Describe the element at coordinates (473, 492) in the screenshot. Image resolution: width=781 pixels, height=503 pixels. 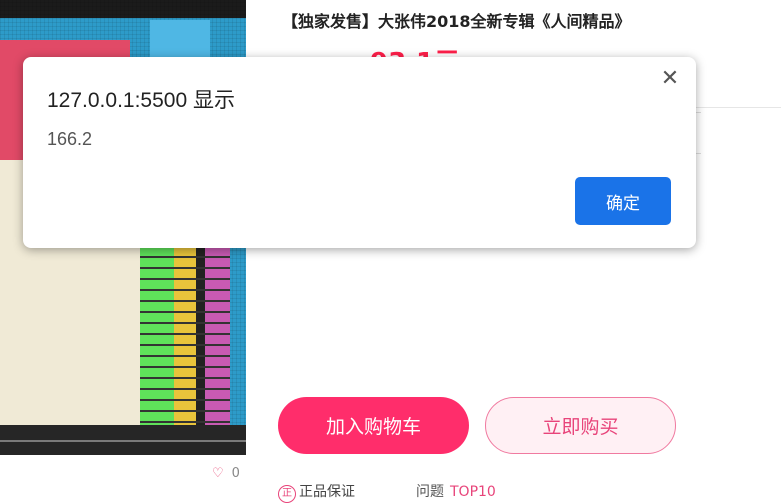
I see `faq-top-link: TOP10` at that location.